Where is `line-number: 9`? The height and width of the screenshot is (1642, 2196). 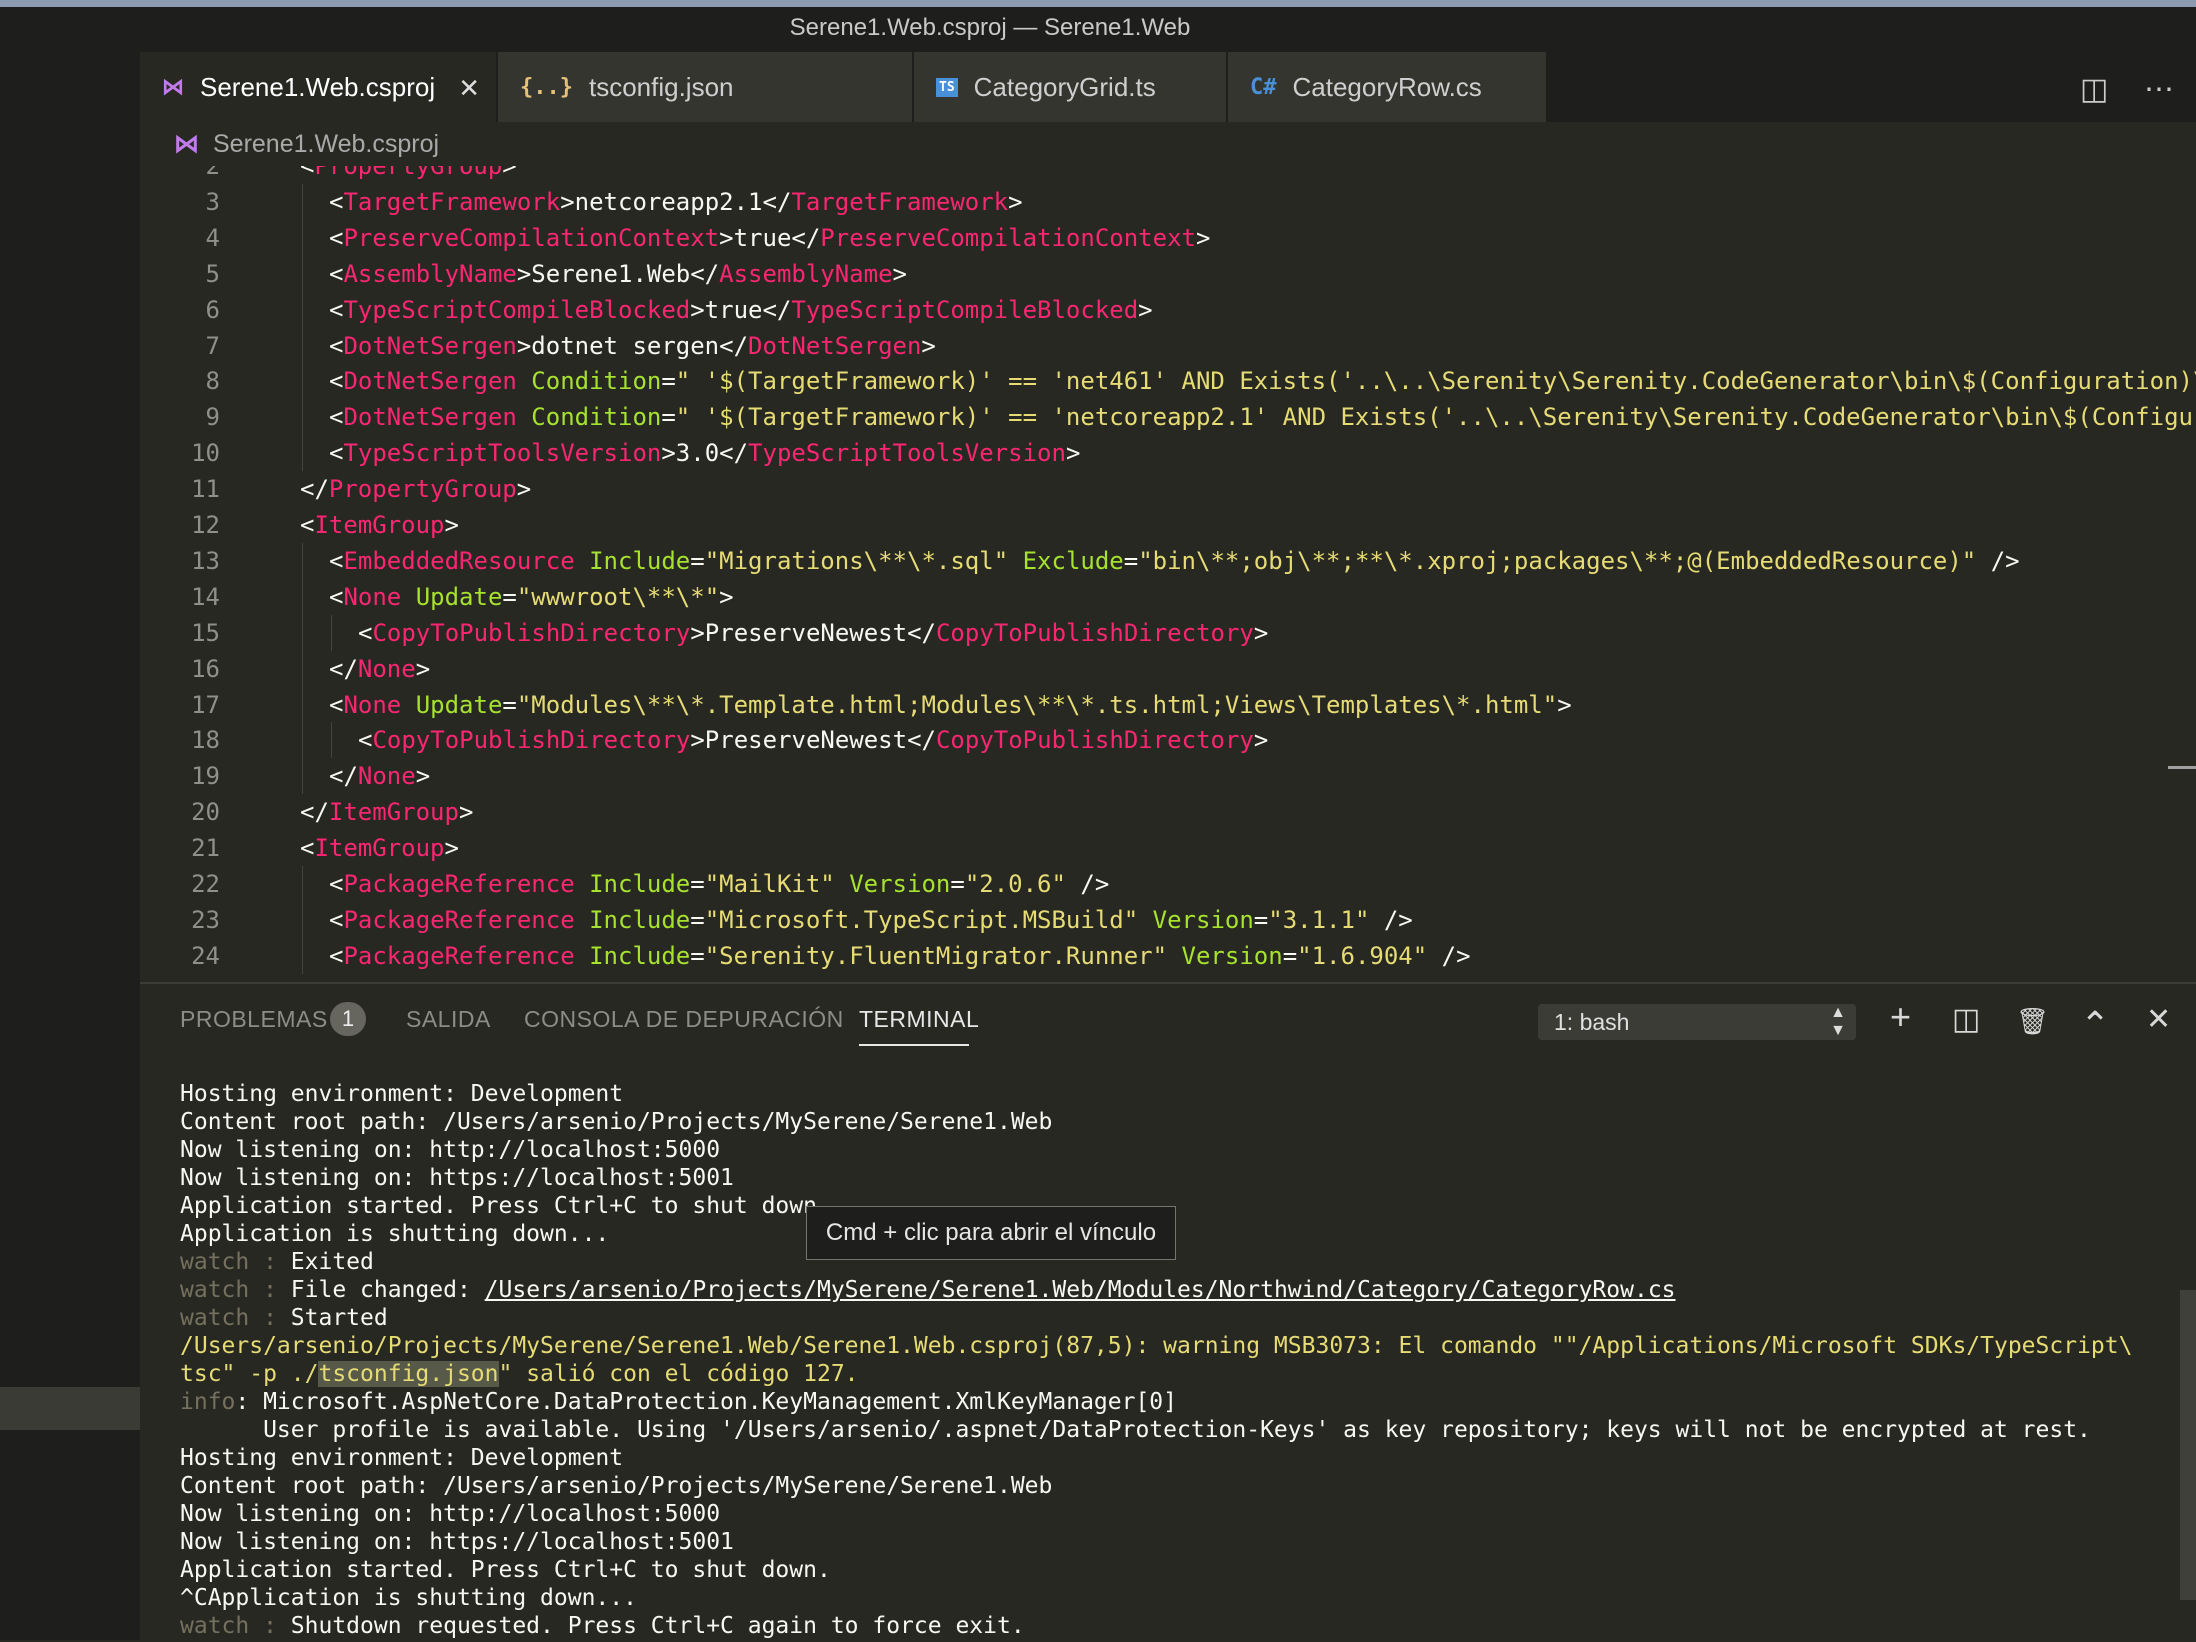
line-number: 9 is located at coordinates (212, 417).